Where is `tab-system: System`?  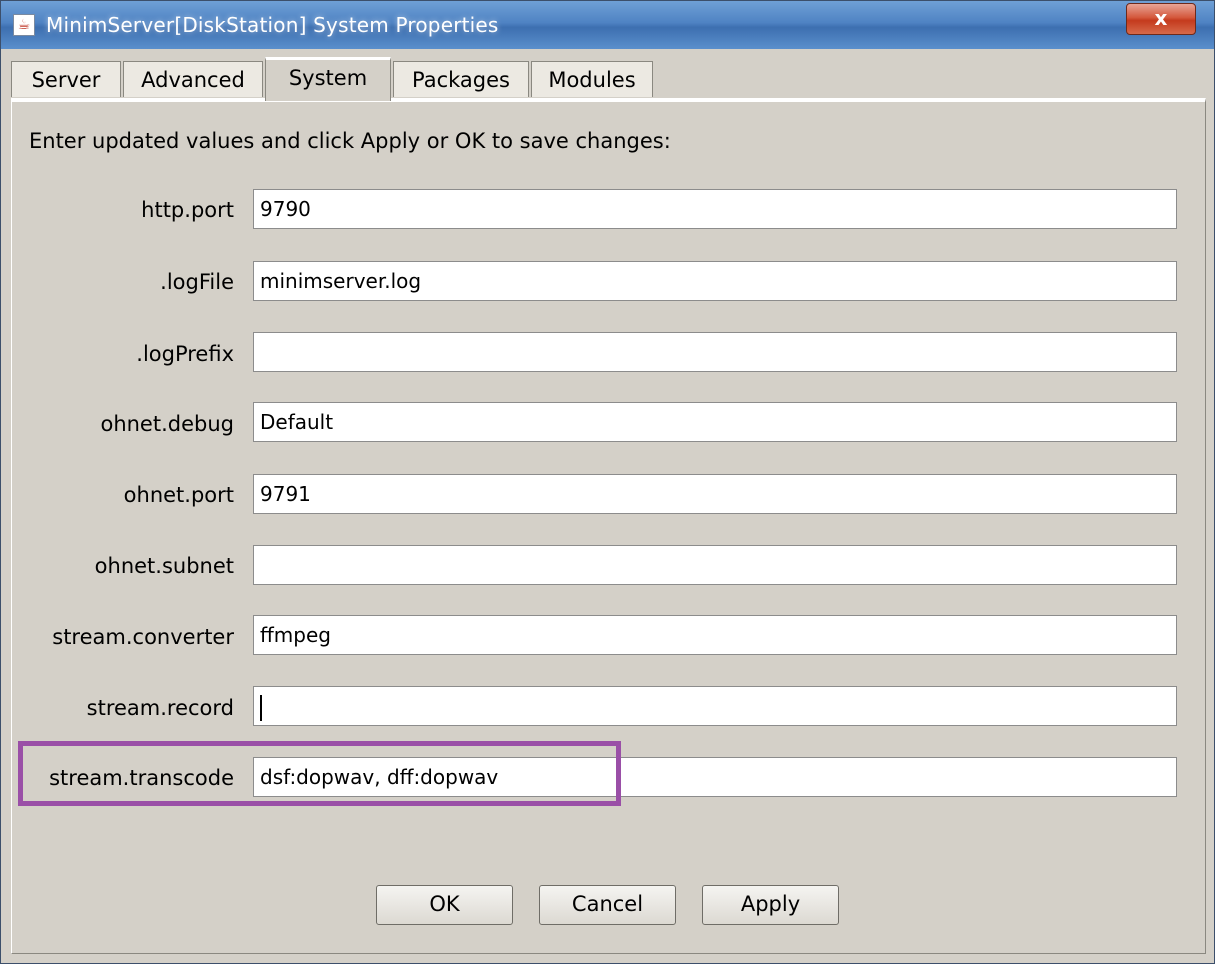 tab-system: System is located at coordinates (328, 79).